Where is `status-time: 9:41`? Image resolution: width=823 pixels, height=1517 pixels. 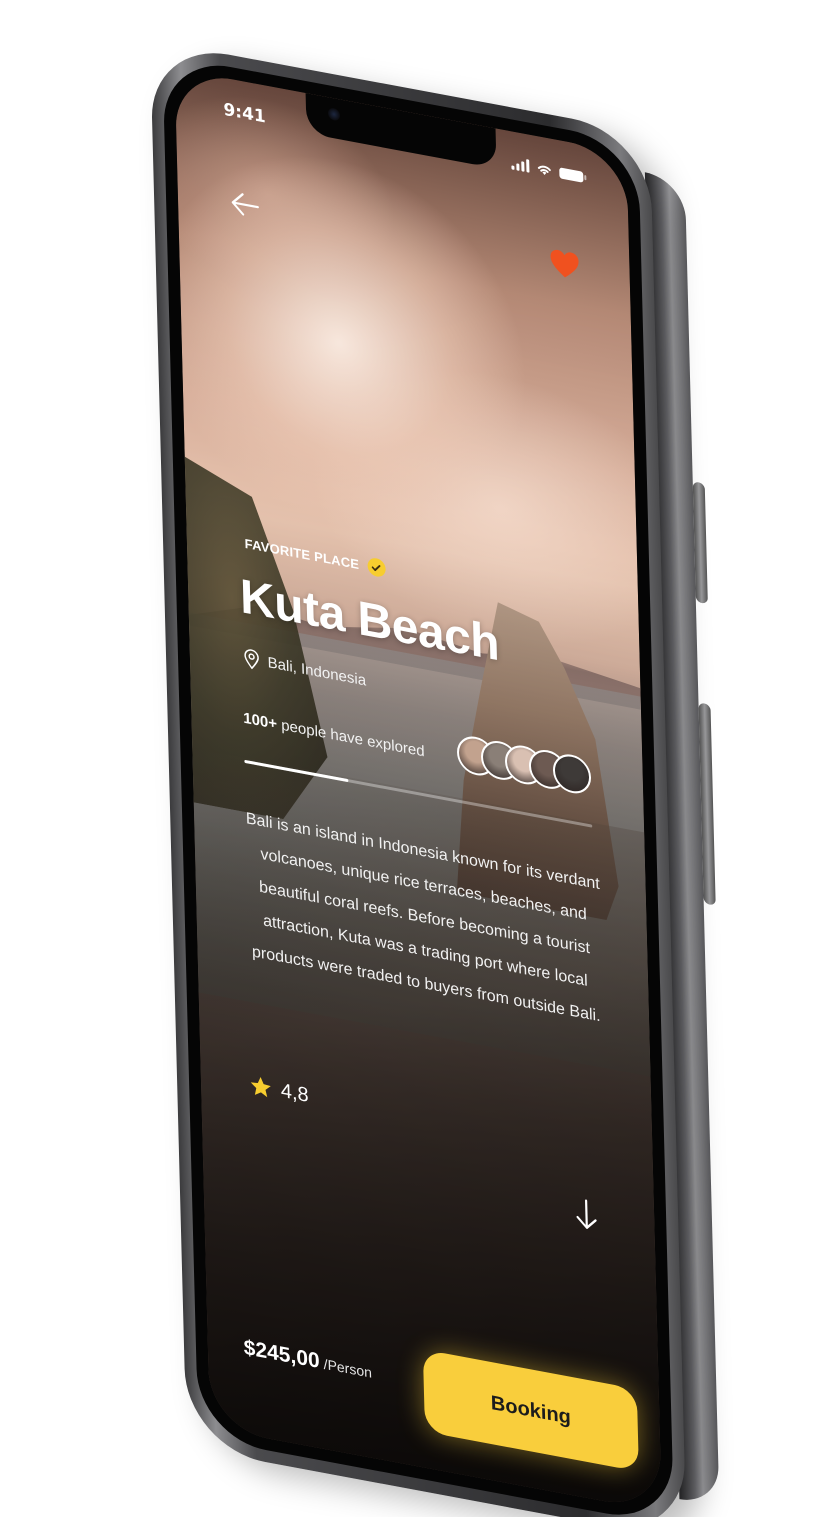 status-time: 9:41 is located at coordinates (244, 113).